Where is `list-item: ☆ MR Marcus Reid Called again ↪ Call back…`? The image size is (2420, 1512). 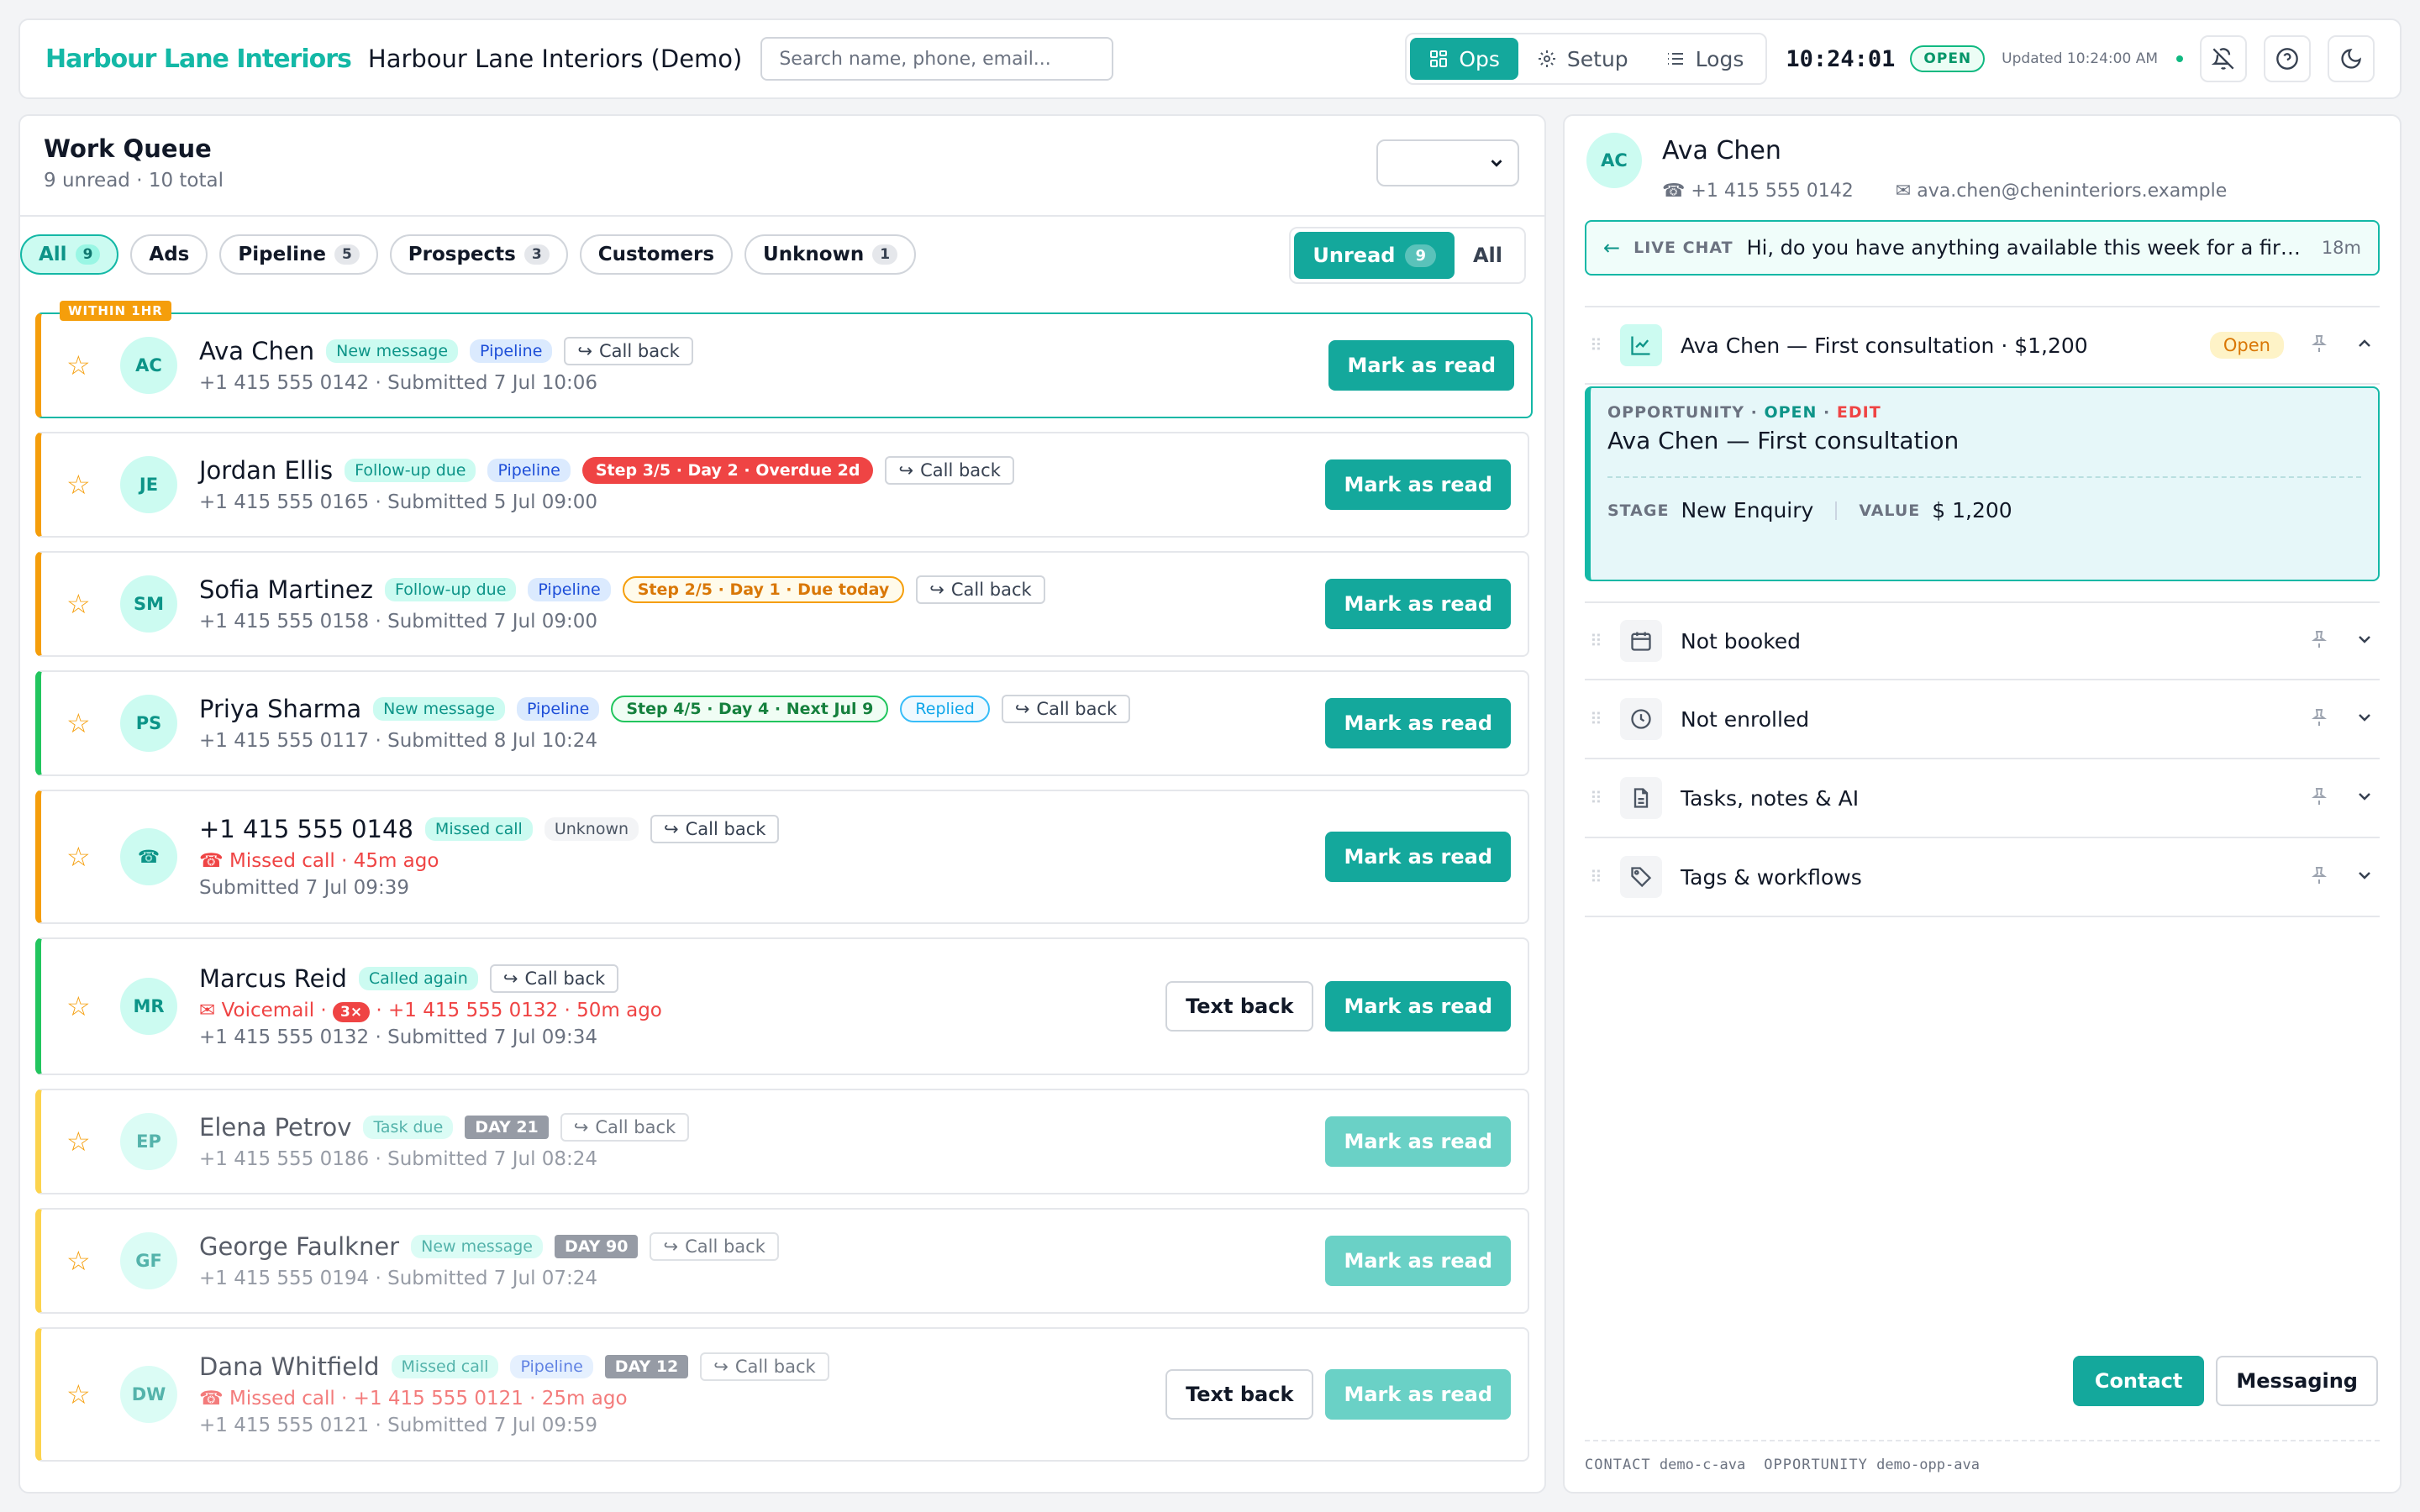
list-item: ☆ MR Marcus Reid Called again ↪ Call back… is located at coordinates (782, 1006).